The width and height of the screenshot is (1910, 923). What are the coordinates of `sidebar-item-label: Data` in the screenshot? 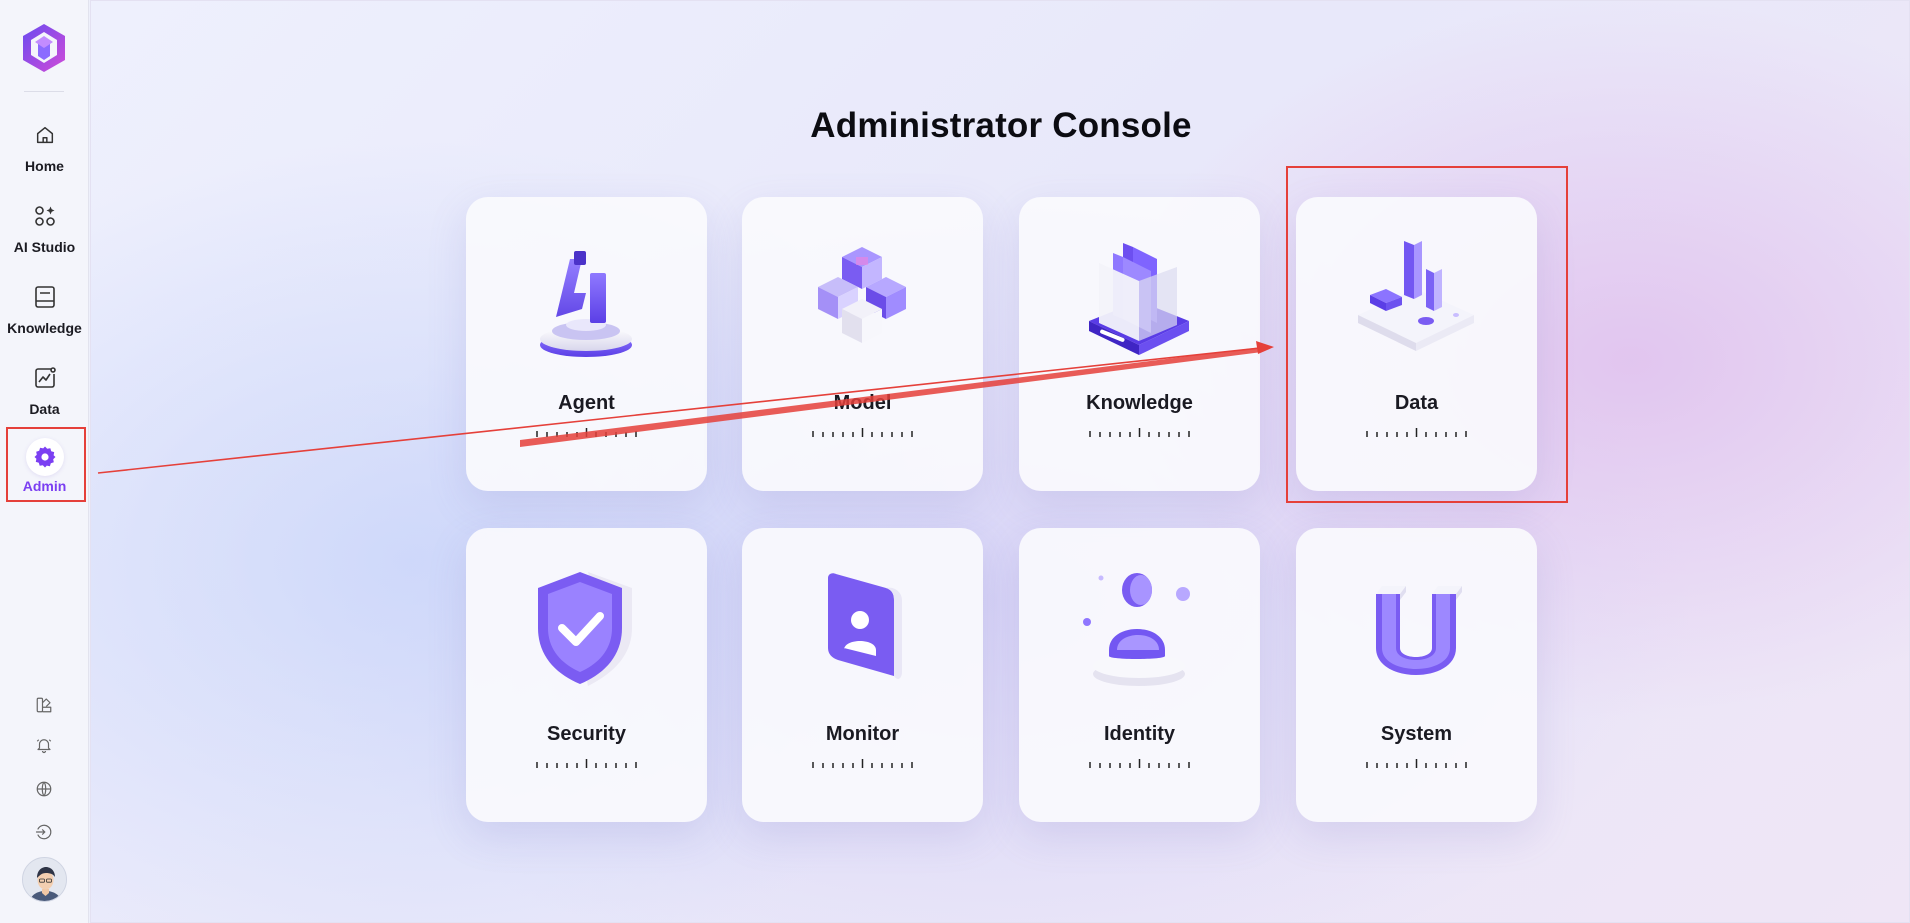 It's located at (44, 409).